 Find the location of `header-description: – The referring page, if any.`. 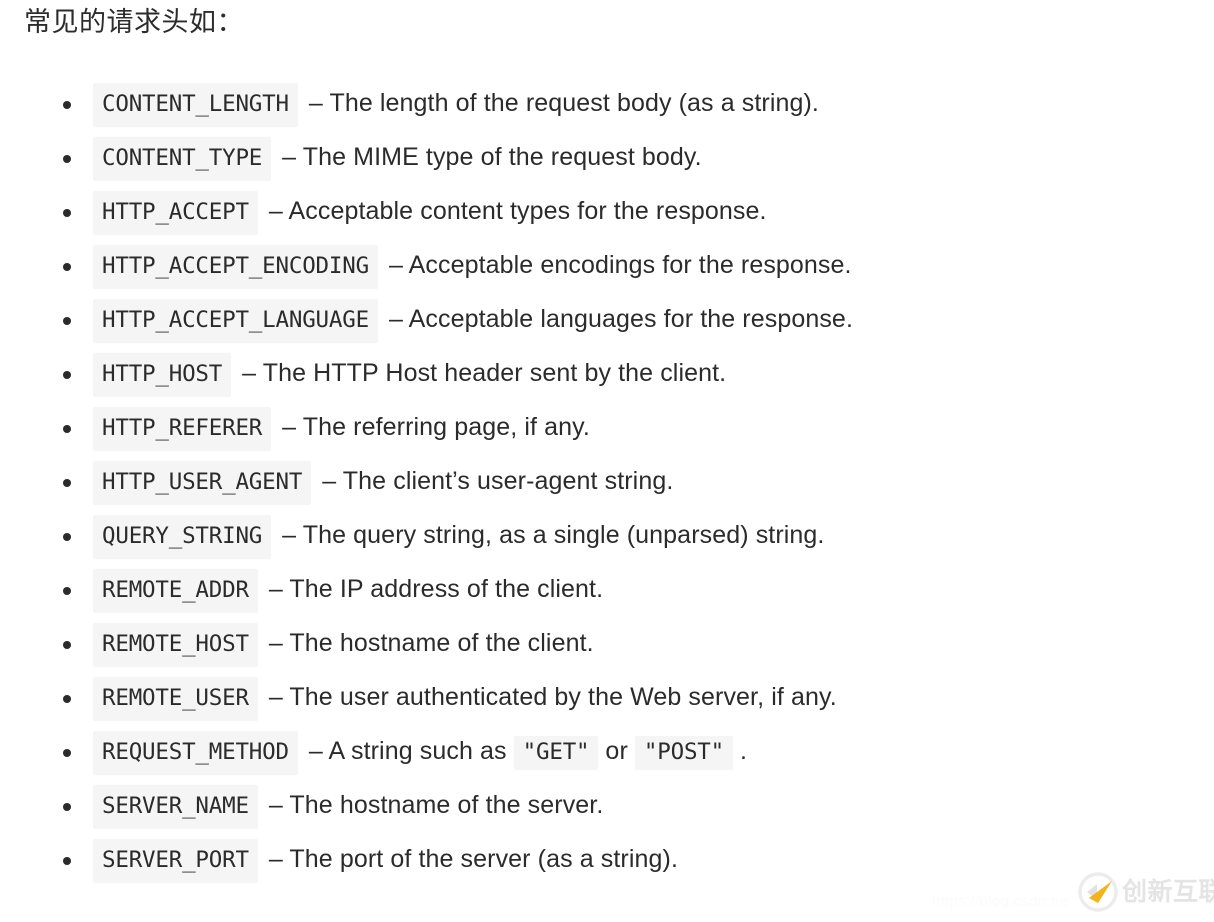

header-description: – The referring page, if any. is located at coordinates (436, 427).